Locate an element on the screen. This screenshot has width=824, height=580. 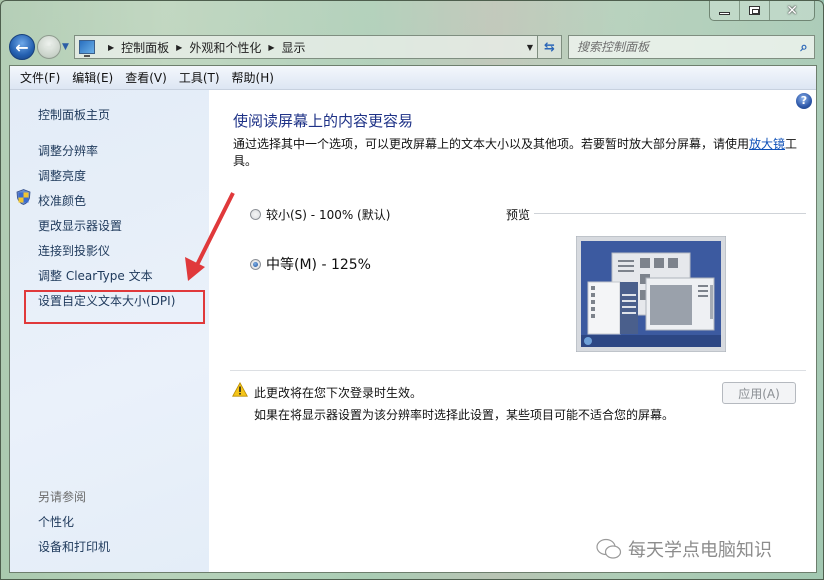
uac-shield-icon is located at coordinates (23, 197).